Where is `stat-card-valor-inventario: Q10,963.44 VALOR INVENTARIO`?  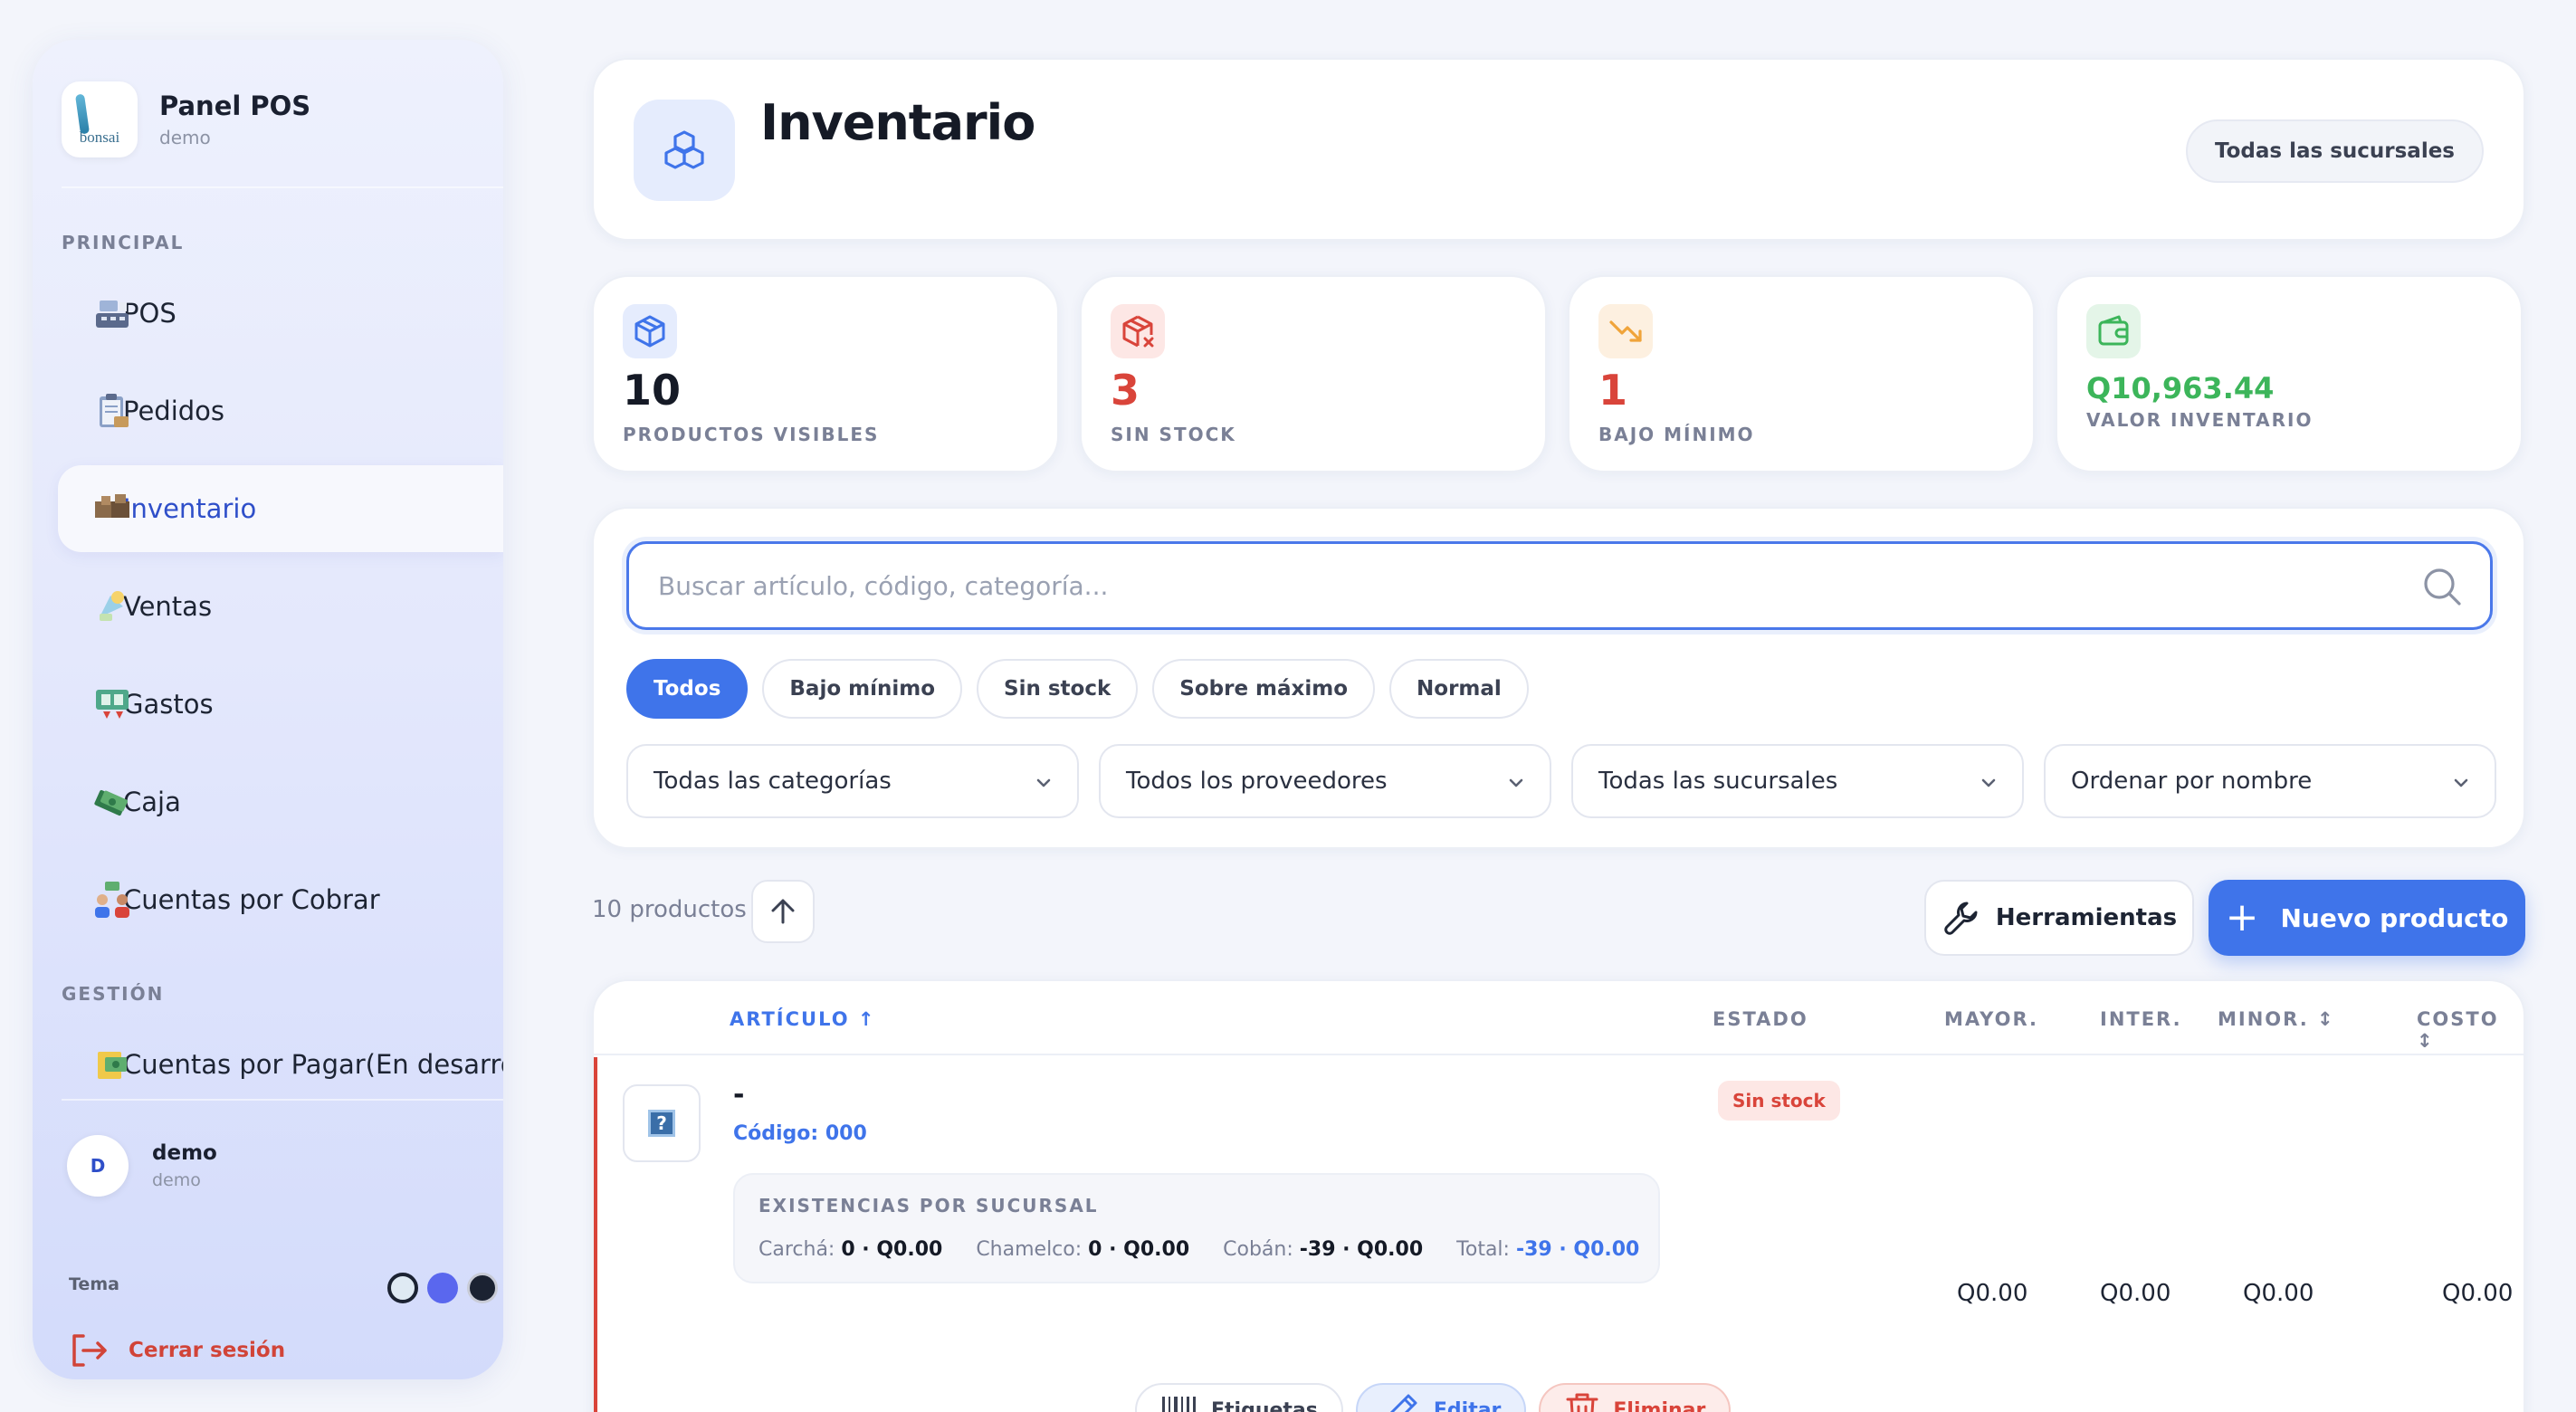
stat-card-valor-inventario: Q10,963.44 VALOR INVENTARIO is located at coordinates (2289, 373).